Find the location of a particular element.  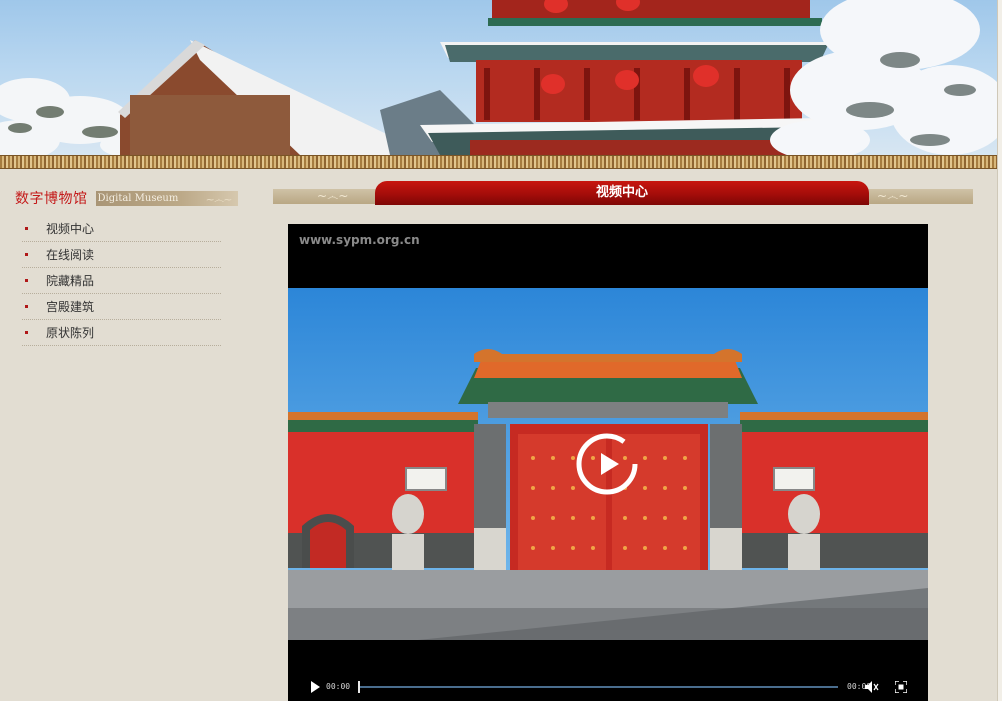

sidebar-item-original-display: 原状陈列 is located at coordinates (121, 333).